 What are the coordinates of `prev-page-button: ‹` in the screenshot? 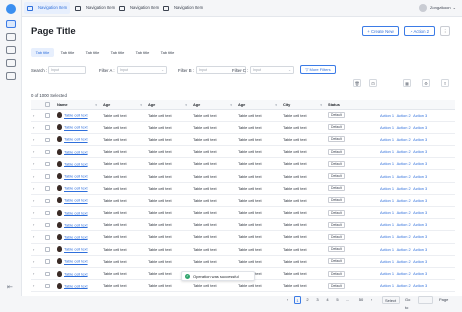 It's located at (287, 300).